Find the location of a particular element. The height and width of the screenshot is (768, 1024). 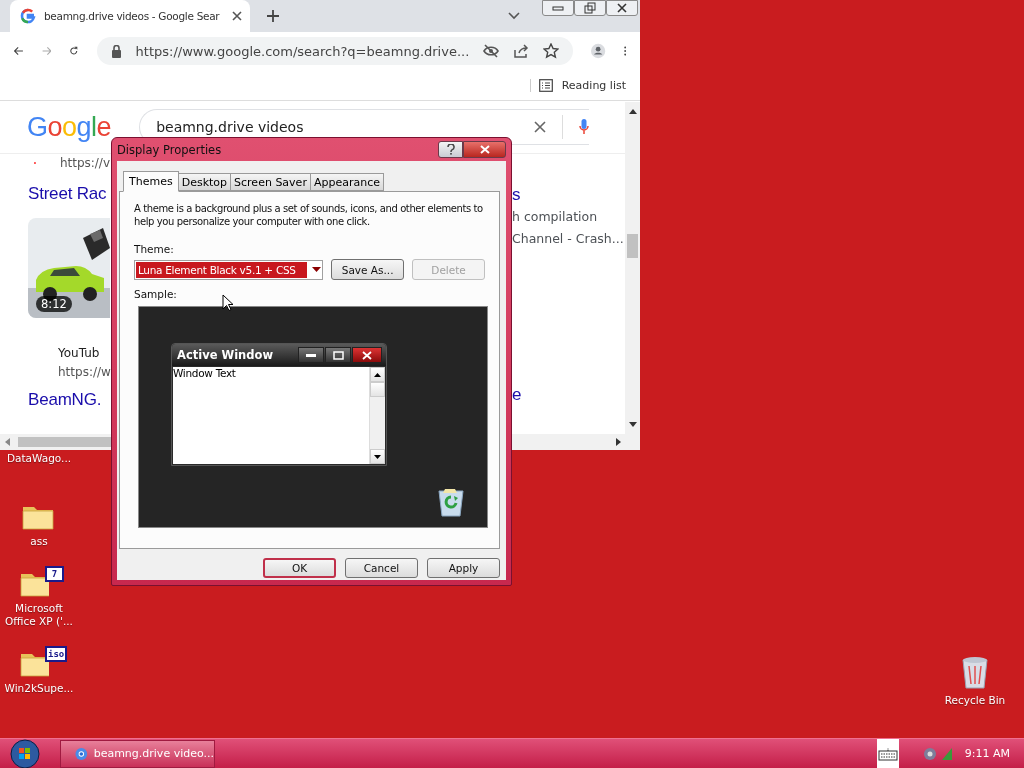

file-type-label: 7 is located at coordinates (54, 574).